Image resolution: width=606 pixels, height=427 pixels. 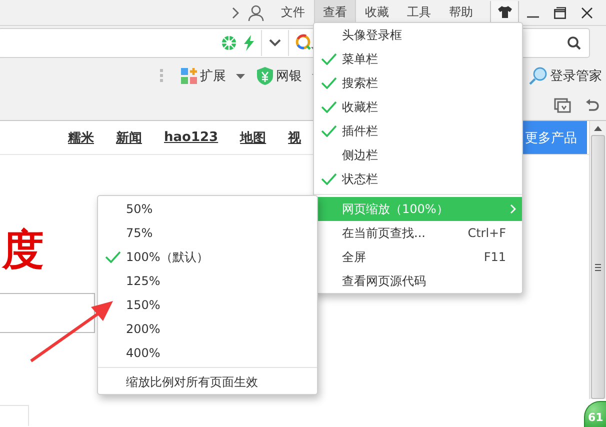 What do you see at coordinates (275, 43) in the screenshot?
I see `chevron-down-icon` at bounding box center [275, 43].